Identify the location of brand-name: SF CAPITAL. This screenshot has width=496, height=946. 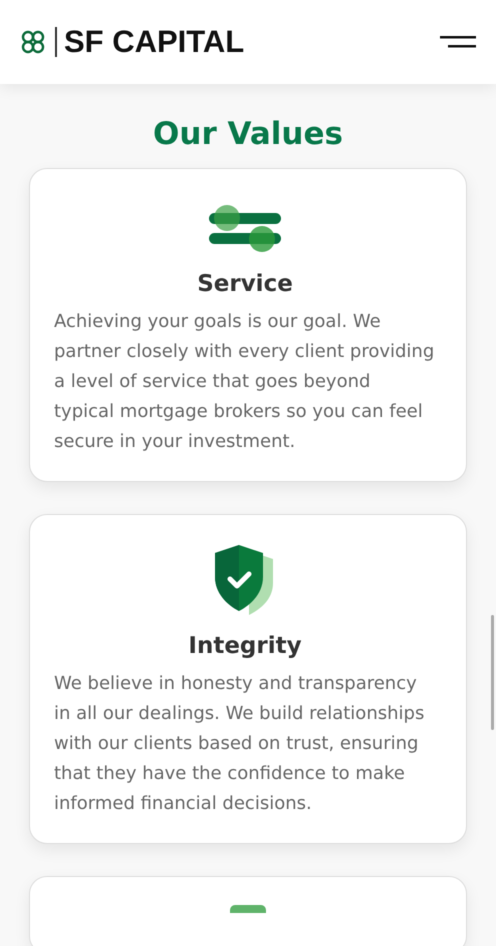
(154, 42).